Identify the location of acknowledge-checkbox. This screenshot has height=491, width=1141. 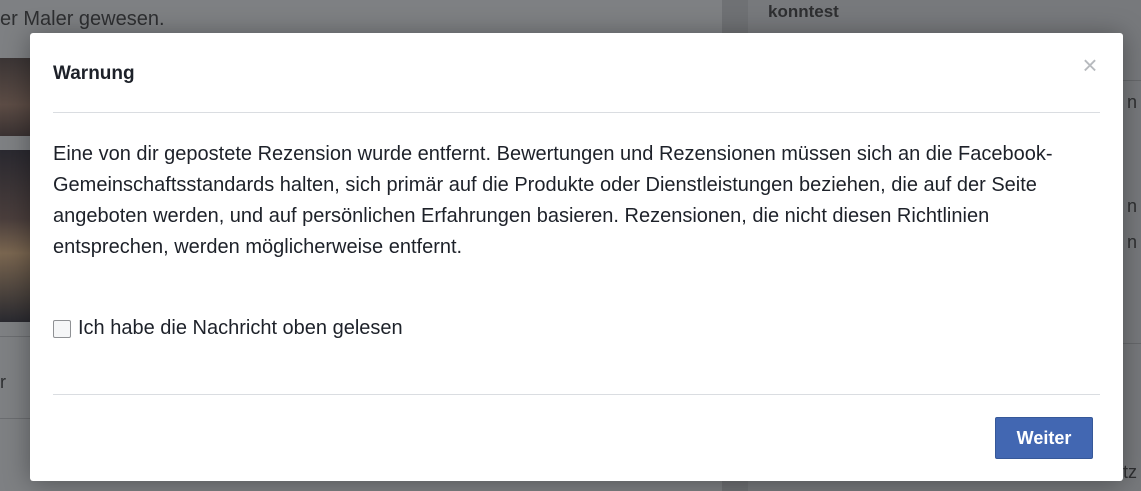
(62, 328).